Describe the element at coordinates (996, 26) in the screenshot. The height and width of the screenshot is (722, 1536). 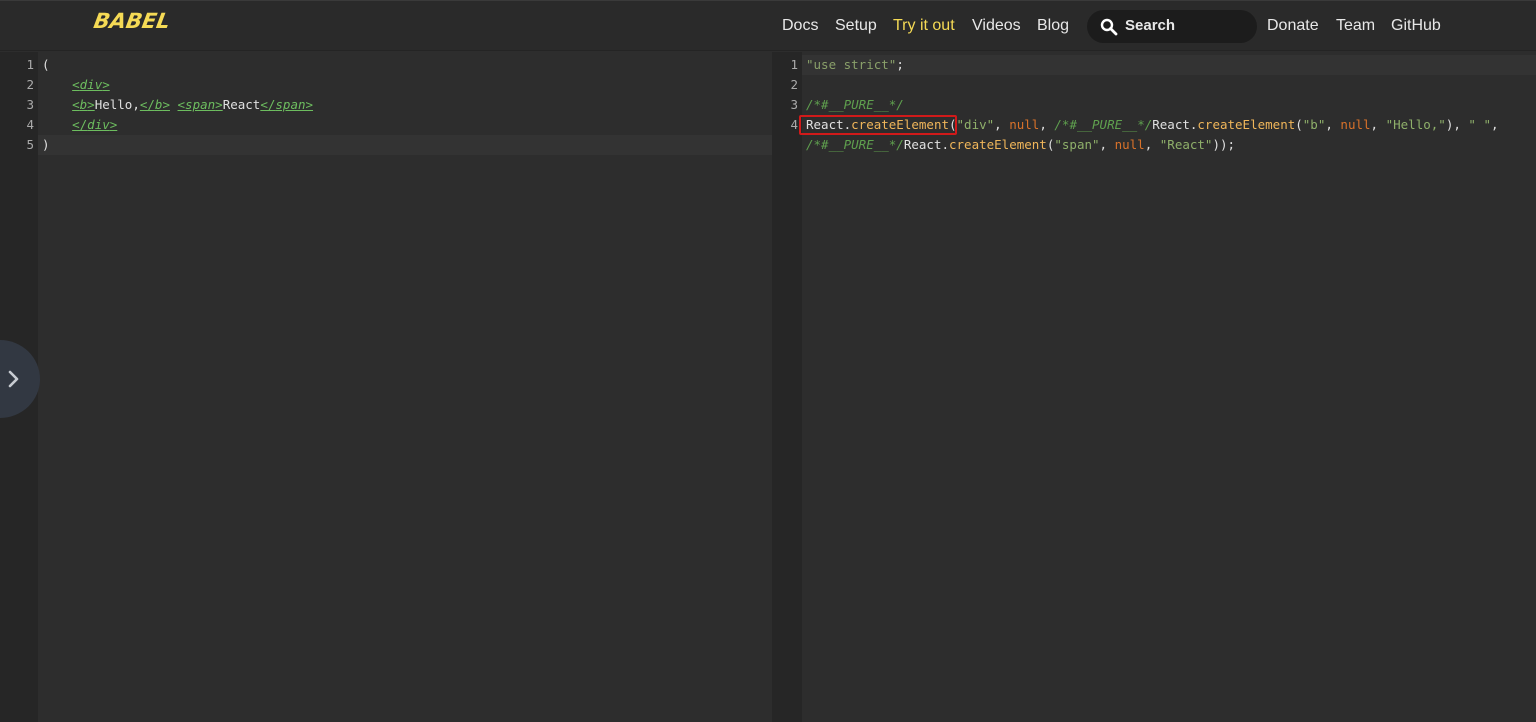
I see `nav-videos: Videos` at that location.